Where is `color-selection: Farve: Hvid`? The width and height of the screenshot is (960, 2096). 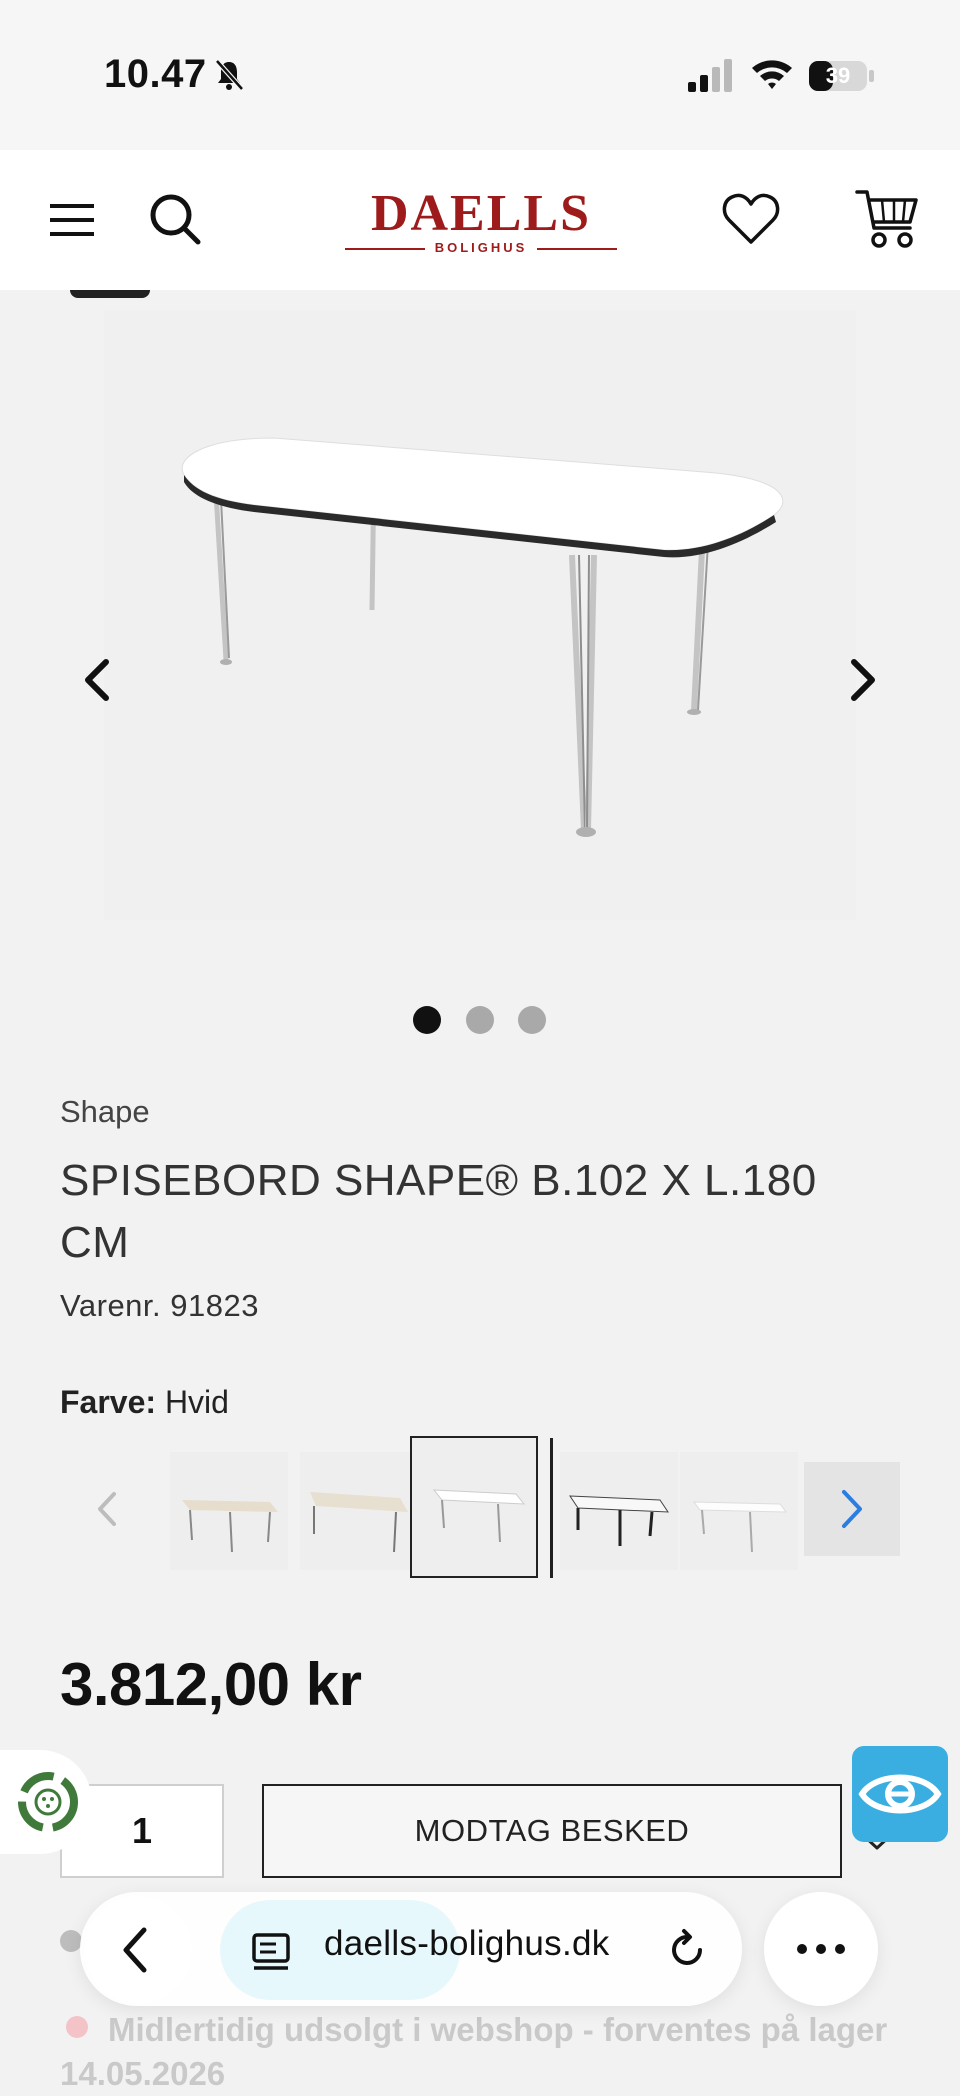 color-selection: Farve: Hvid is located at coordinates (144, 1402).